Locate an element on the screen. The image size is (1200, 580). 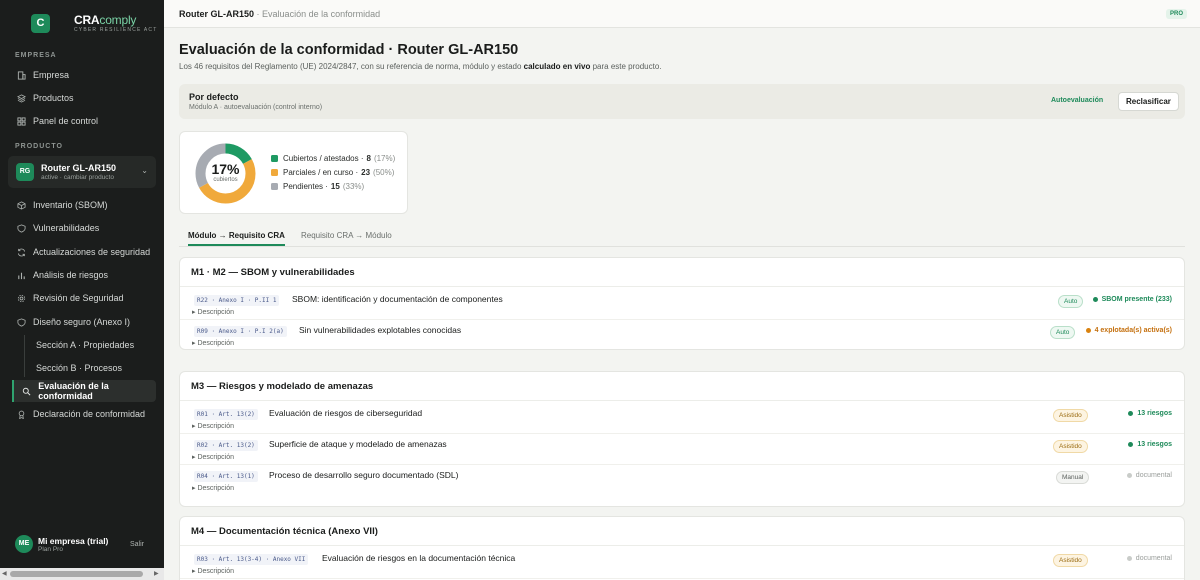
scroll-right-icon: ▶ is located at coordinates (156, 573).